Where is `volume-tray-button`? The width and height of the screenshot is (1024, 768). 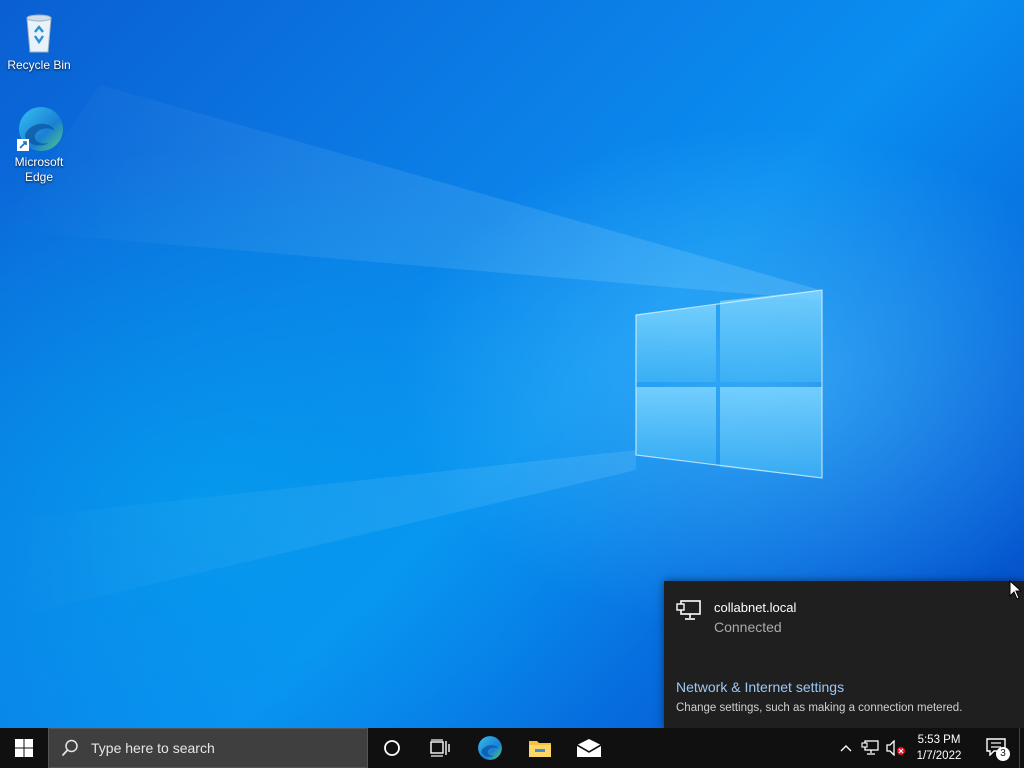
volume-tray-button is located at coordinates (896, 748).